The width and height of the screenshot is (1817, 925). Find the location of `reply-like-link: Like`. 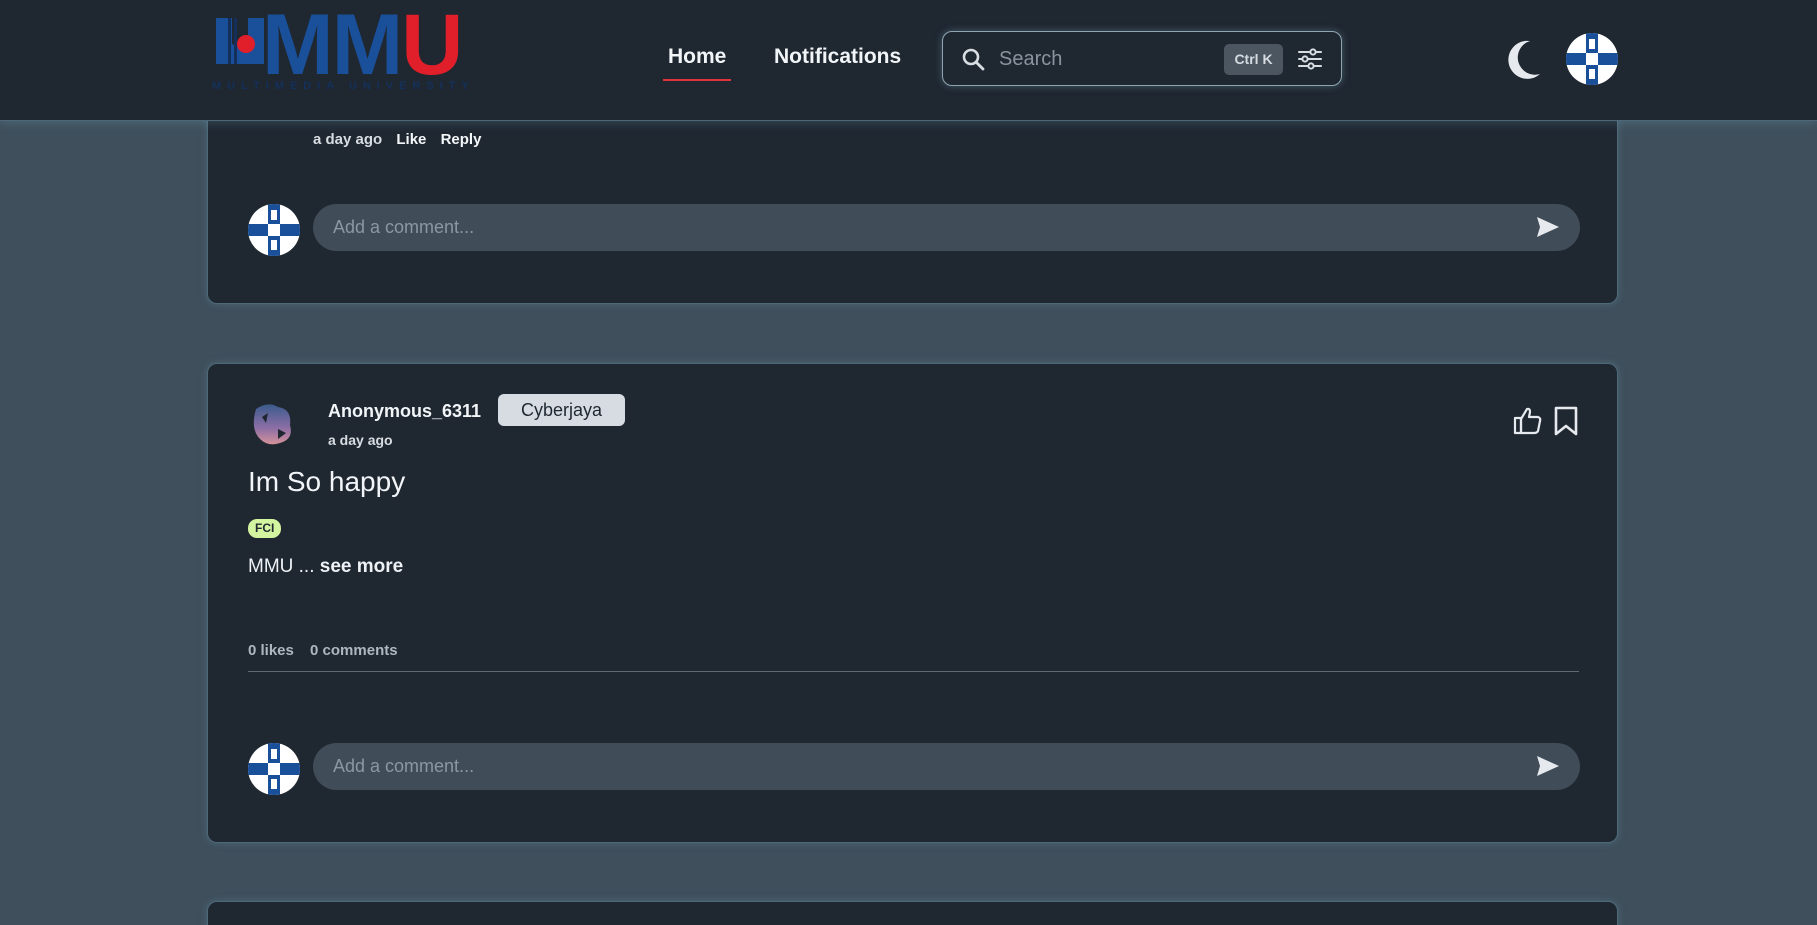

reply-like-link: Like is located at coordinates (411, 139).